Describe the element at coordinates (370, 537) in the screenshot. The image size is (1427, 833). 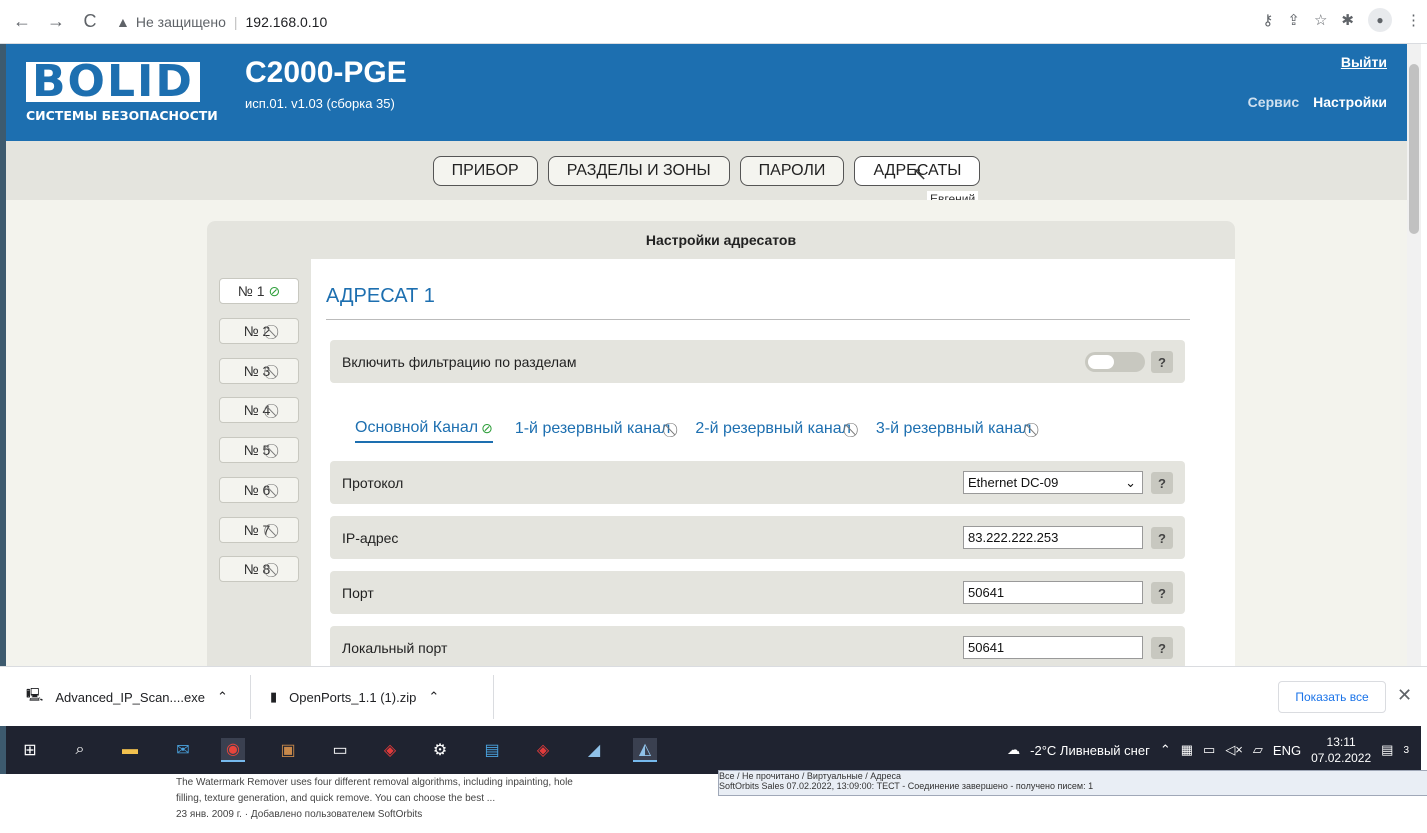
I see `ip-label: IP-адрес` at that location.